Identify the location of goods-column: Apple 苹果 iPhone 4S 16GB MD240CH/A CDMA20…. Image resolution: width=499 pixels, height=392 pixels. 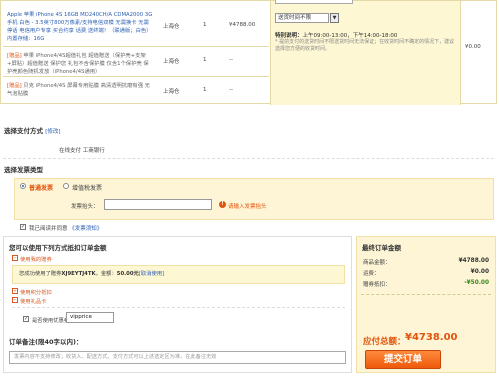
(136, 53).